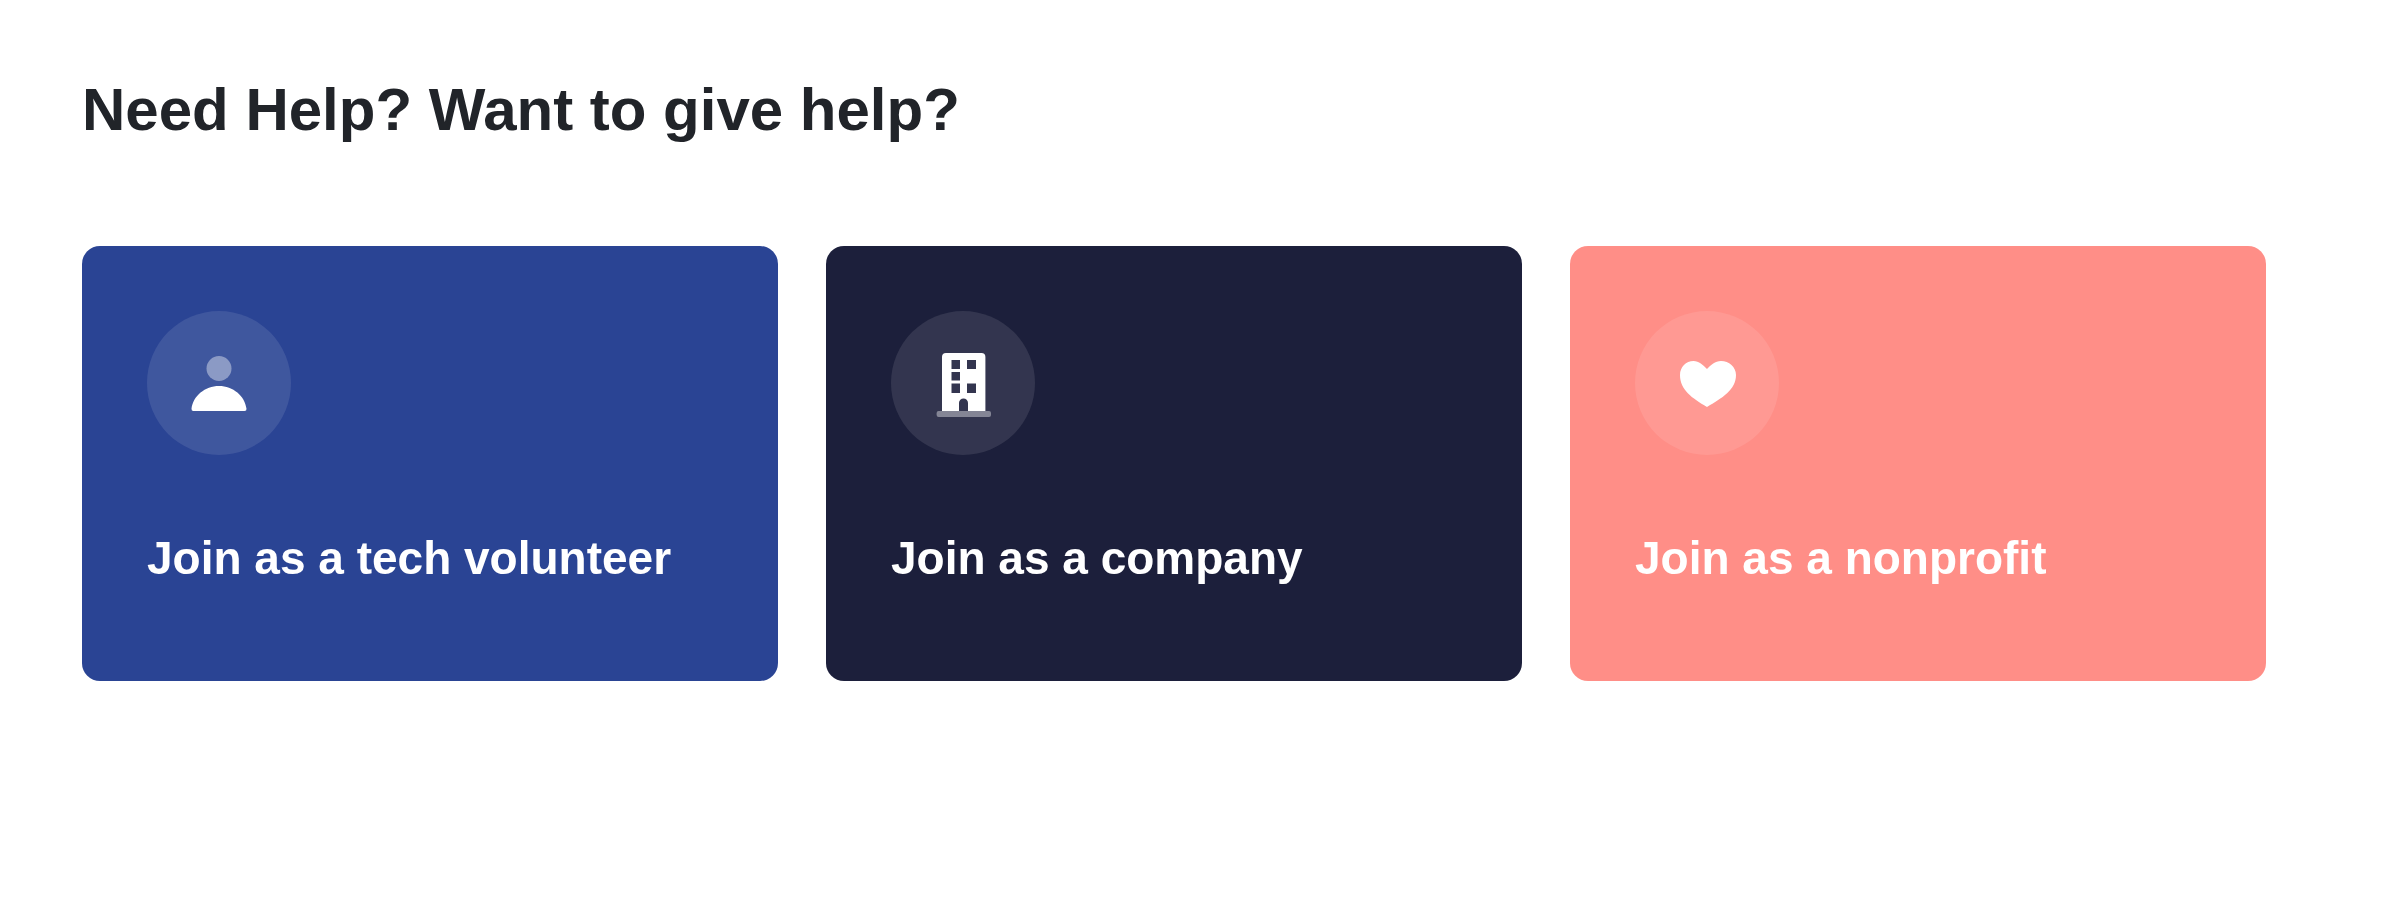  I want to click on person-icon, so click(219, 383).